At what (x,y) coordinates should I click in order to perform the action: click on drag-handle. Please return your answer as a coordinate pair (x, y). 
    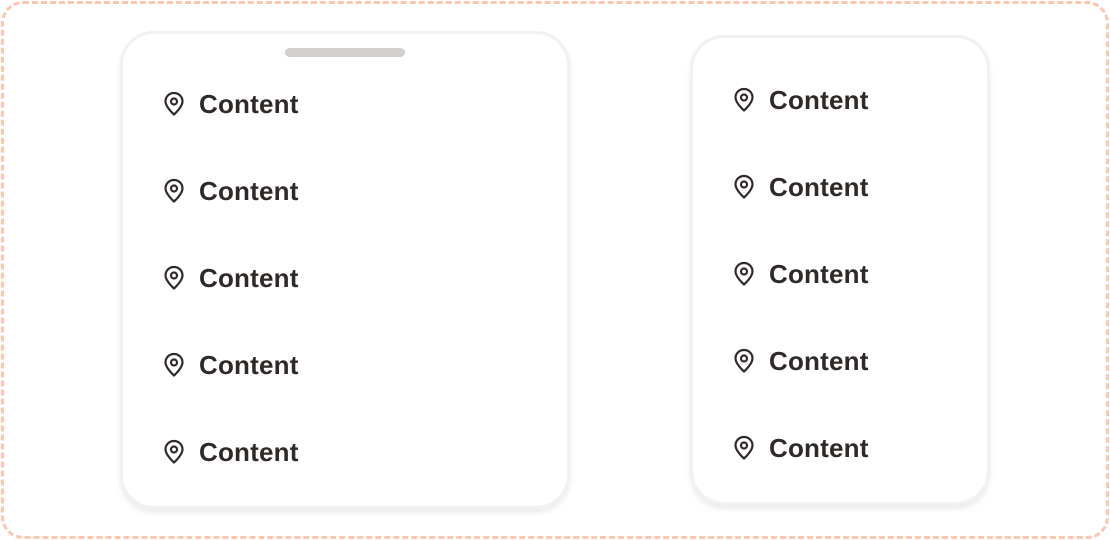
    Looking at the image, I should click on (345, 52).